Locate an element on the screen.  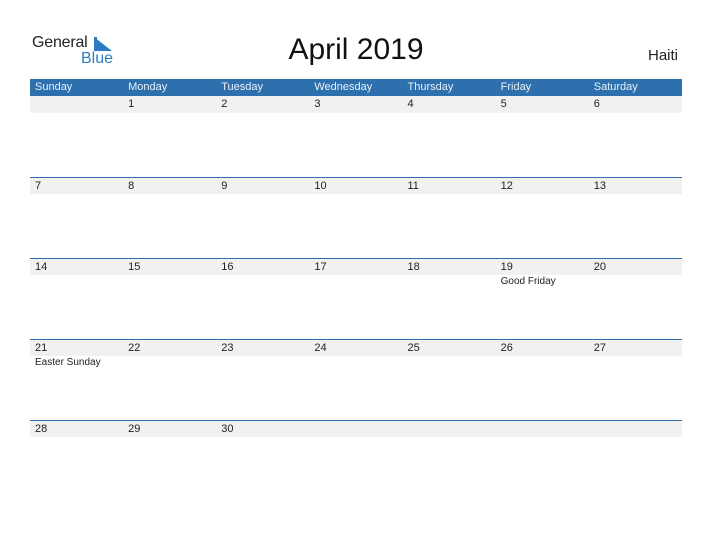
day-cell: 19 Good Friday is located at coordinates (542, 288).